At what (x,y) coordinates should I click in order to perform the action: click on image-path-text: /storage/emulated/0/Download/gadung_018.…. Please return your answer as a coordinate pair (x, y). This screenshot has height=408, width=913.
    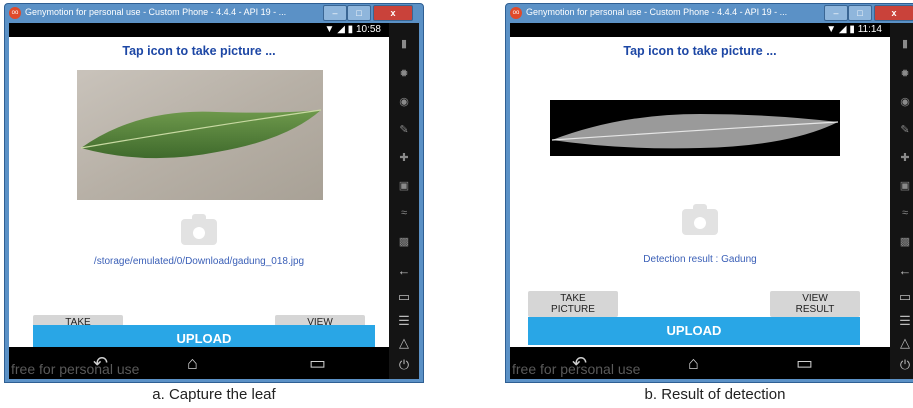
    Looking at the image, I should click on (199, 261).